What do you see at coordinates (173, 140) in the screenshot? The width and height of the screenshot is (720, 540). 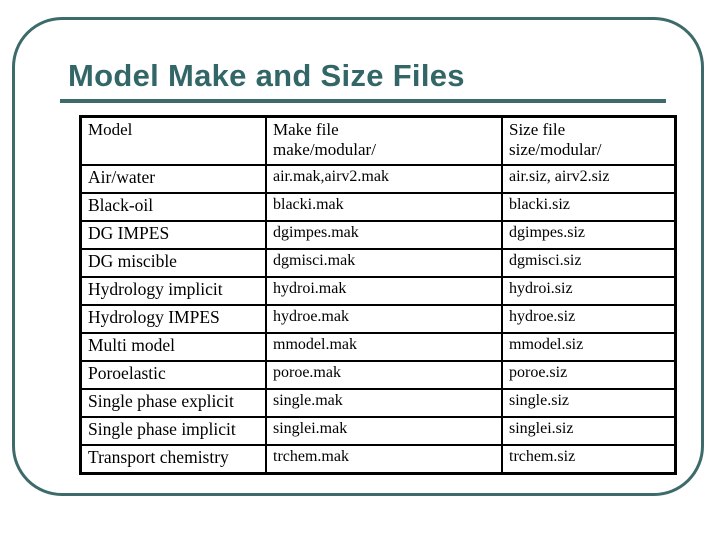 I see `header-model: Model` at bounding box center [173, 140].